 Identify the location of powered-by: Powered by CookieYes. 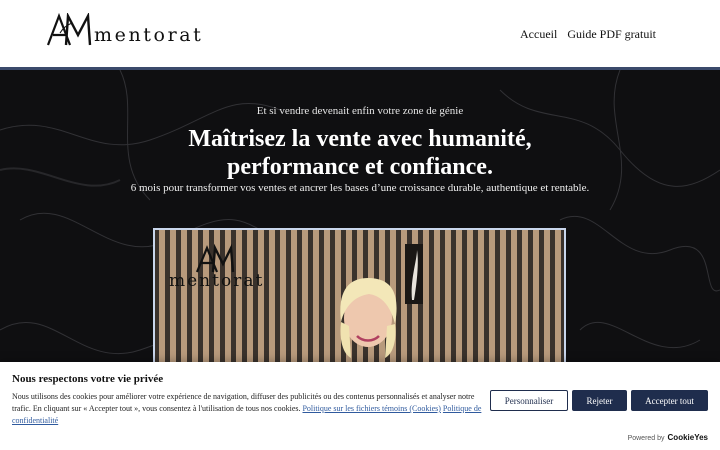
(668, 437).